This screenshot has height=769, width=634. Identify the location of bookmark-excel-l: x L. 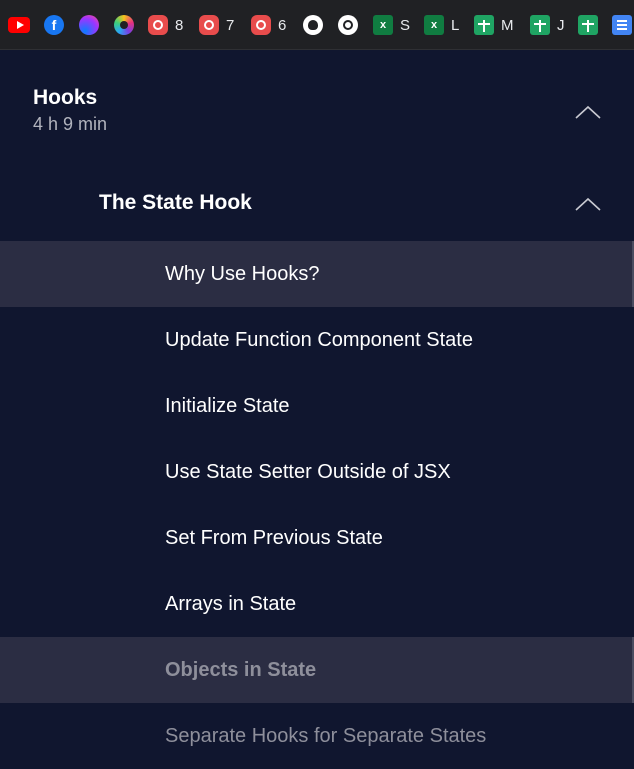
(441, 25).